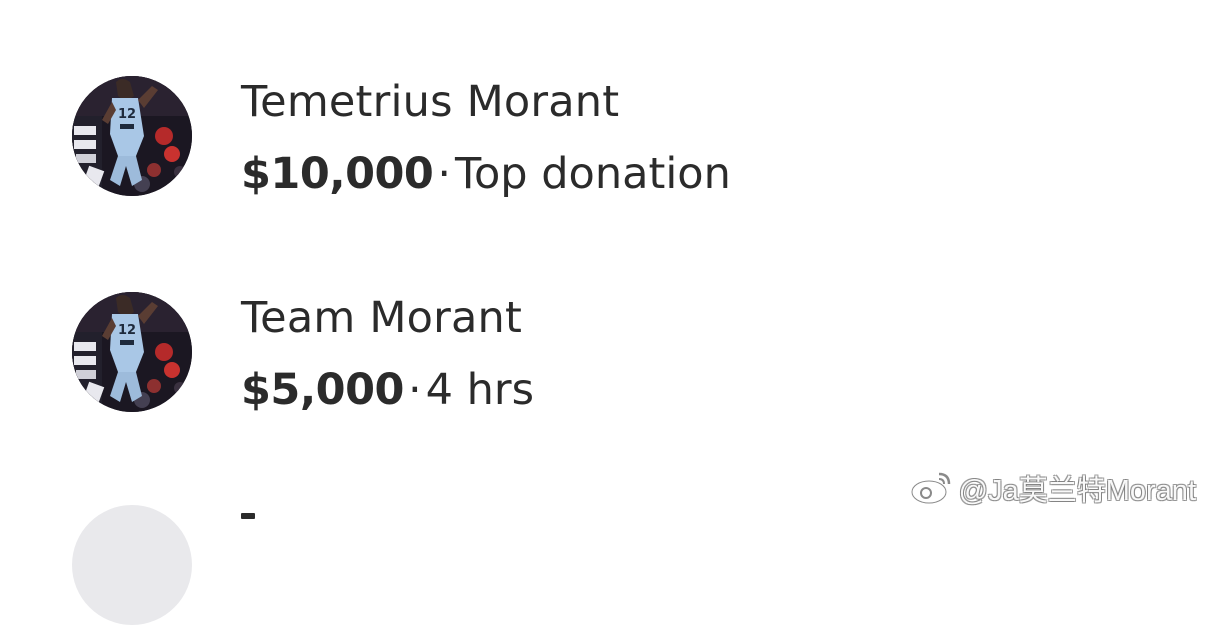  What do you see at coordinates (132, 565) in the screenshot?
I see `donor-avatar-placeholder` at bounding box center [132, 565].